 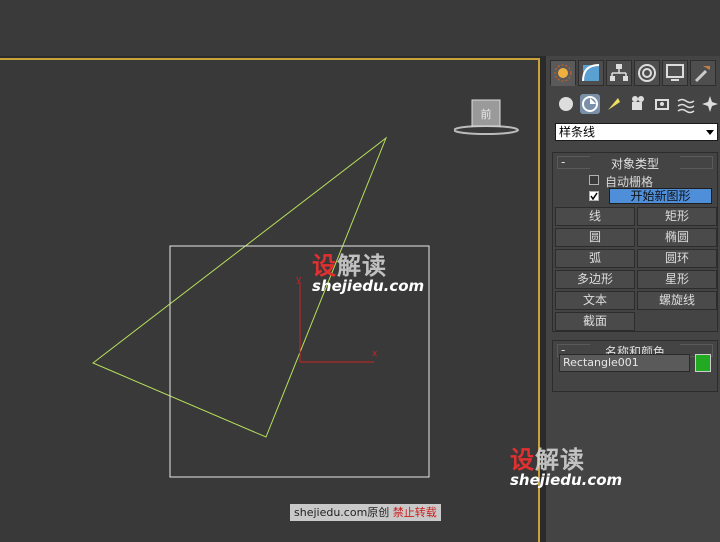 What do you see at coordinates (677, 279) in the screenshot?
I see `star-button: 星形` at bounding box center [677, 279].